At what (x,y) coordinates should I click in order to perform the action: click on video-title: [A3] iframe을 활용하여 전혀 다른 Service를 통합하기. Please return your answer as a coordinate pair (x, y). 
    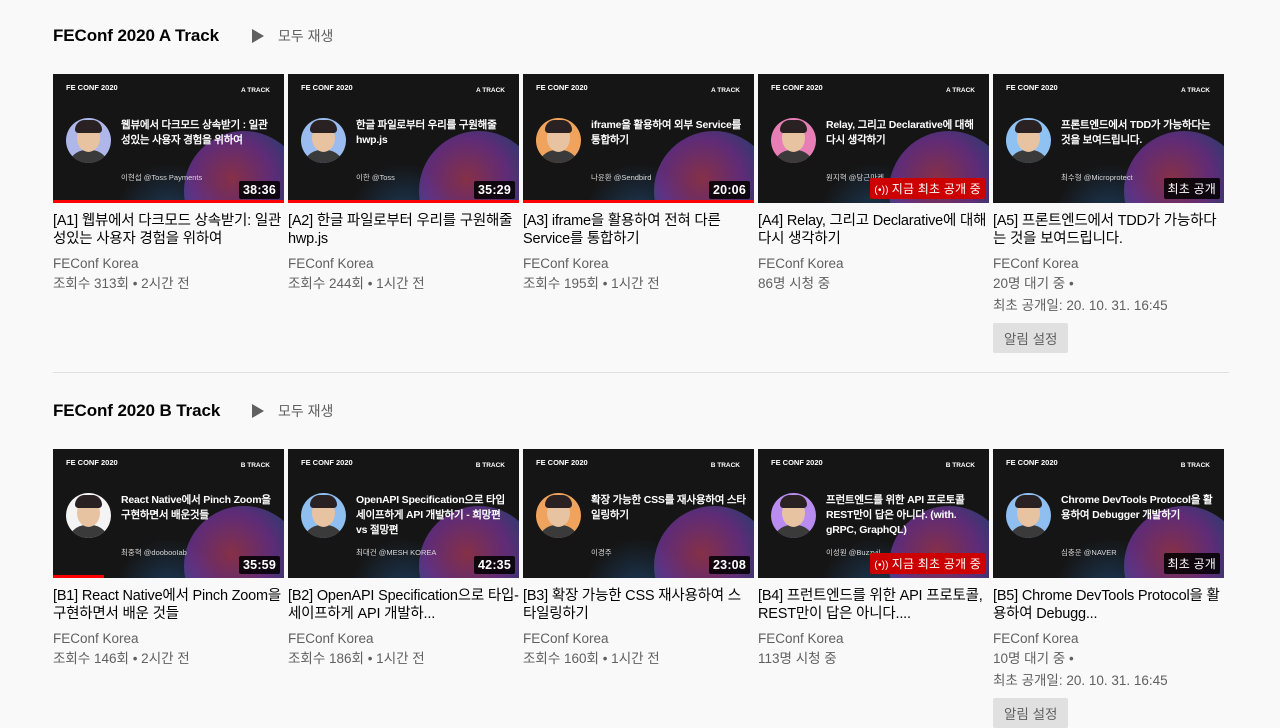
    Looking at the image, I should click on (638, 230).